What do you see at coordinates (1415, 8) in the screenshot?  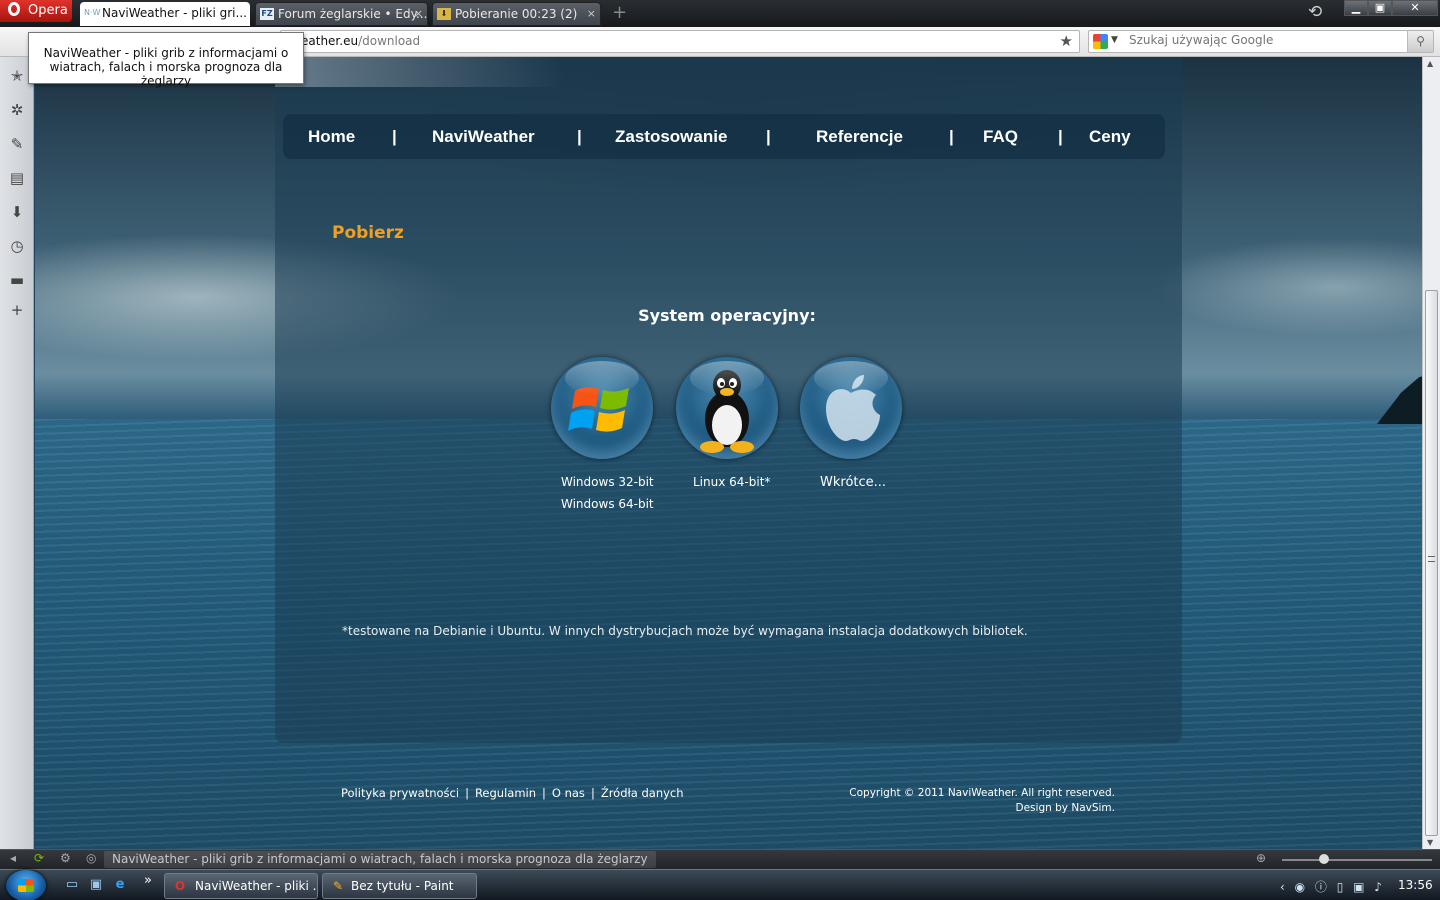 I see `close-window-button: ✕` at bounding box center [1415, 8].